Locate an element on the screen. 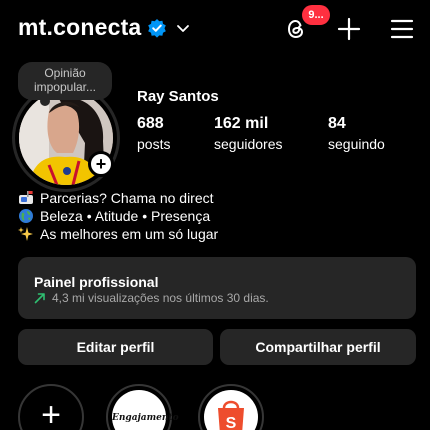 This screenshot has height=430, width=430. stat-label: posts is located at coordinates (154, 144).